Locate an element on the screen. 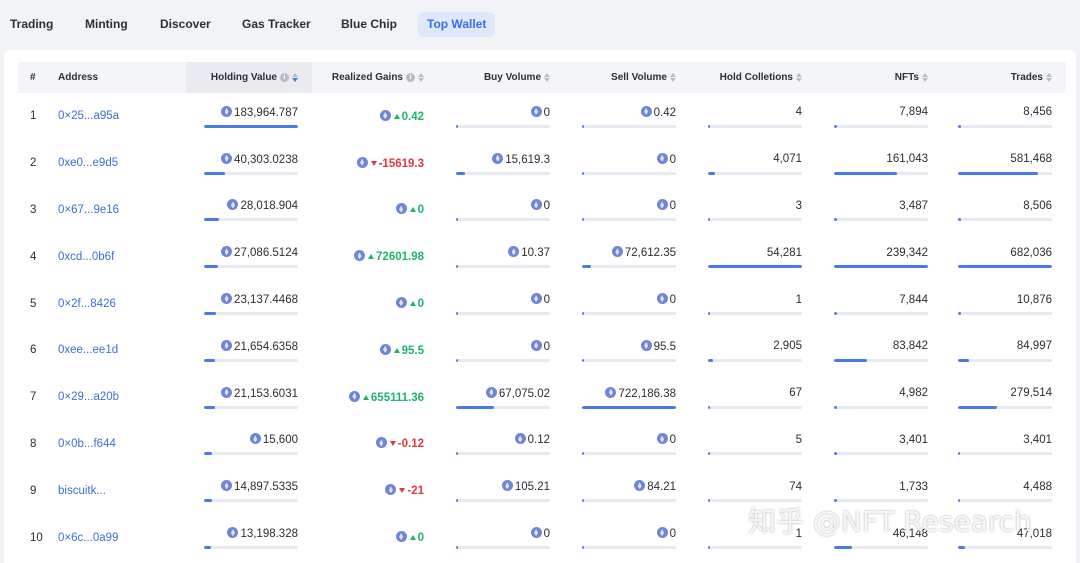 The width and height of the screenshot is (1080, 563). trades-value: 8,506 is located at coordinates (1037, 206).